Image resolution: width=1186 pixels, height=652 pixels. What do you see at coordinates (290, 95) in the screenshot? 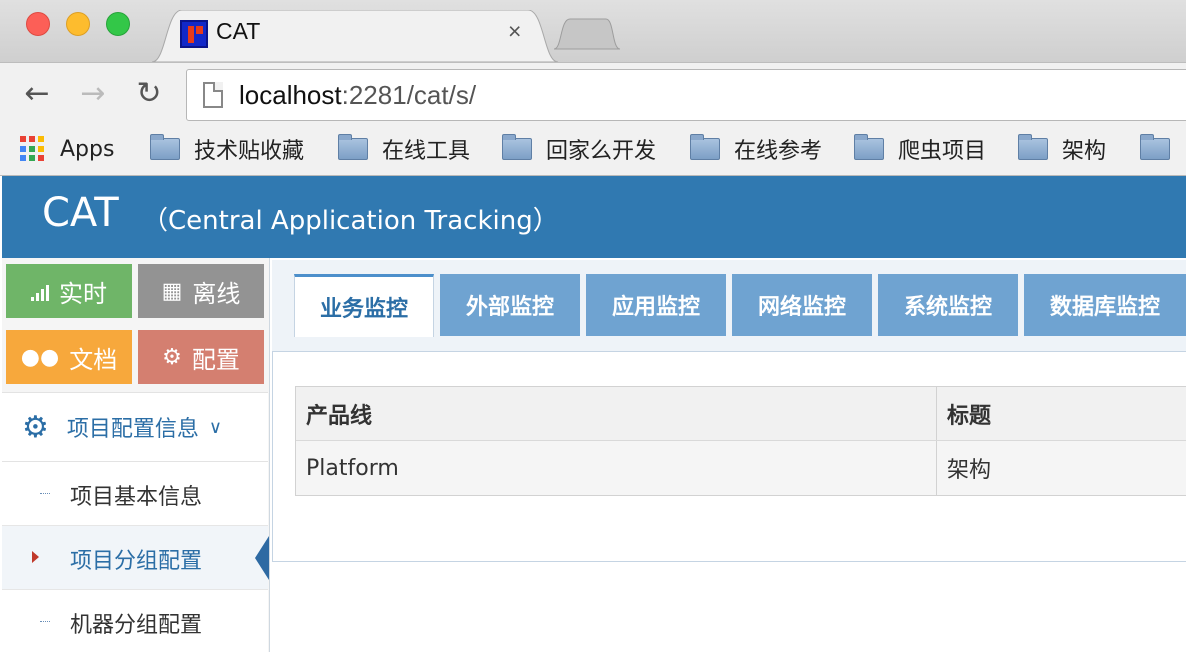
I see `url-host: localhost` at bounding box center [290, 95].